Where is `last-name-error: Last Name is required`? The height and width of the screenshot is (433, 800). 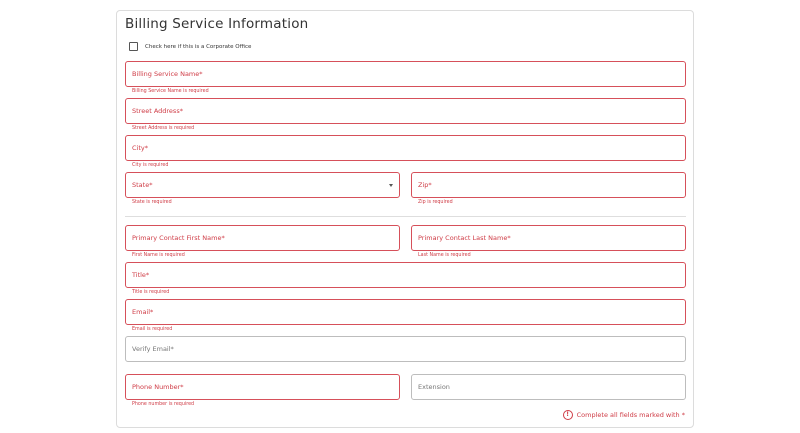
last-name-error: Last Name is required is located at coordinates (444, 255).